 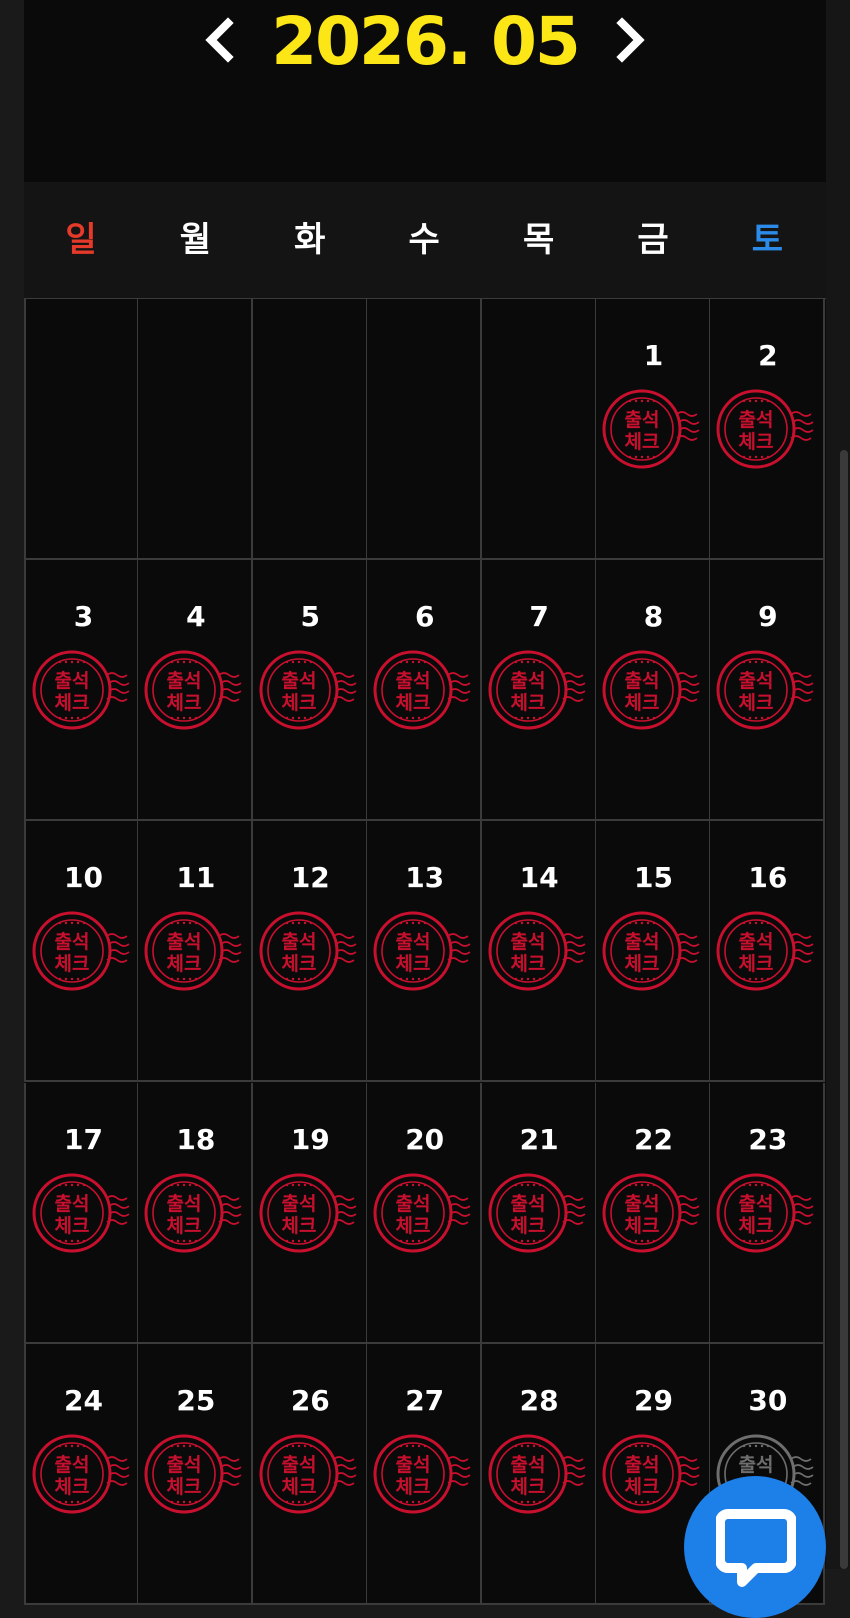 I want to click on day-cell: 3 출석 체크, so click(x=81, y=691).